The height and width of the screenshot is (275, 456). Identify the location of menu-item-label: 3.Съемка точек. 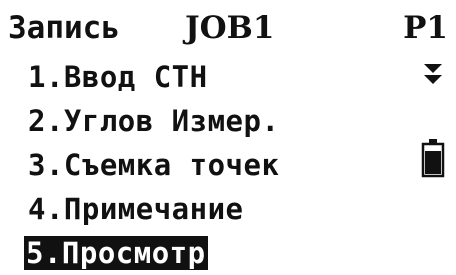
(154, 165).